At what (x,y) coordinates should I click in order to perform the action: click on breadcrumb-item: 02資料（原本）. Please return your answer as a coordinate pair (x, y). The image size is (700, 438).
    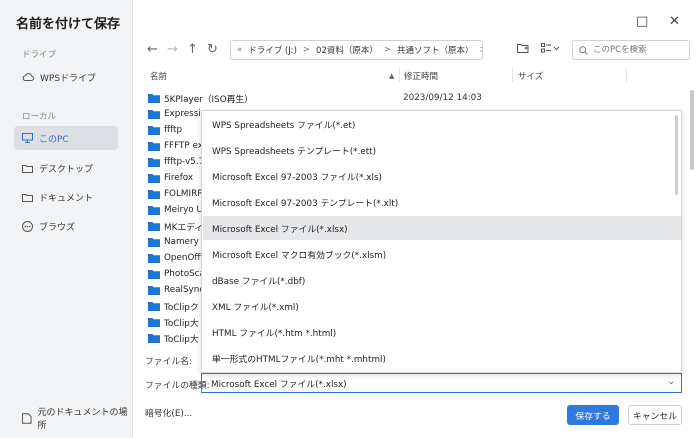
    Looking at the image, I should click on (347, 50).